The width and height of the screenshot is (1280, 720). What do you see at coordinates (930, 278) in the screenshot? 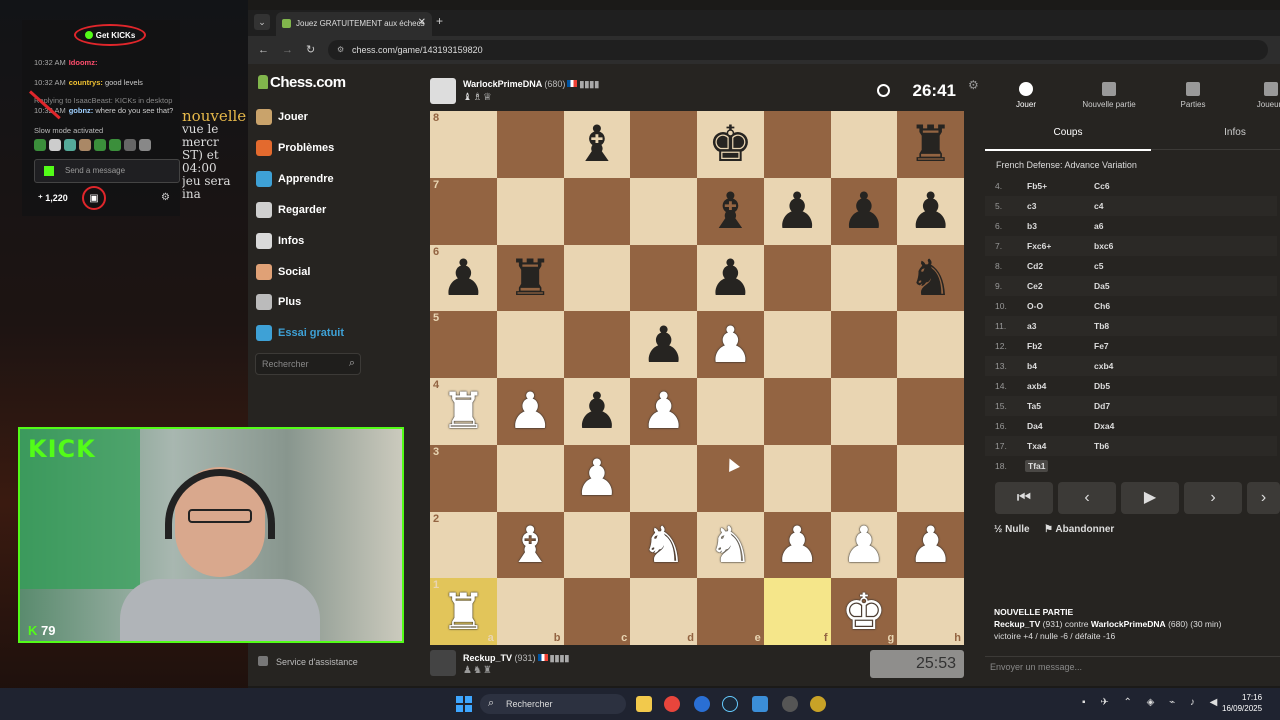
I see `square-h6: ♞` at bounding box center [930, 278].